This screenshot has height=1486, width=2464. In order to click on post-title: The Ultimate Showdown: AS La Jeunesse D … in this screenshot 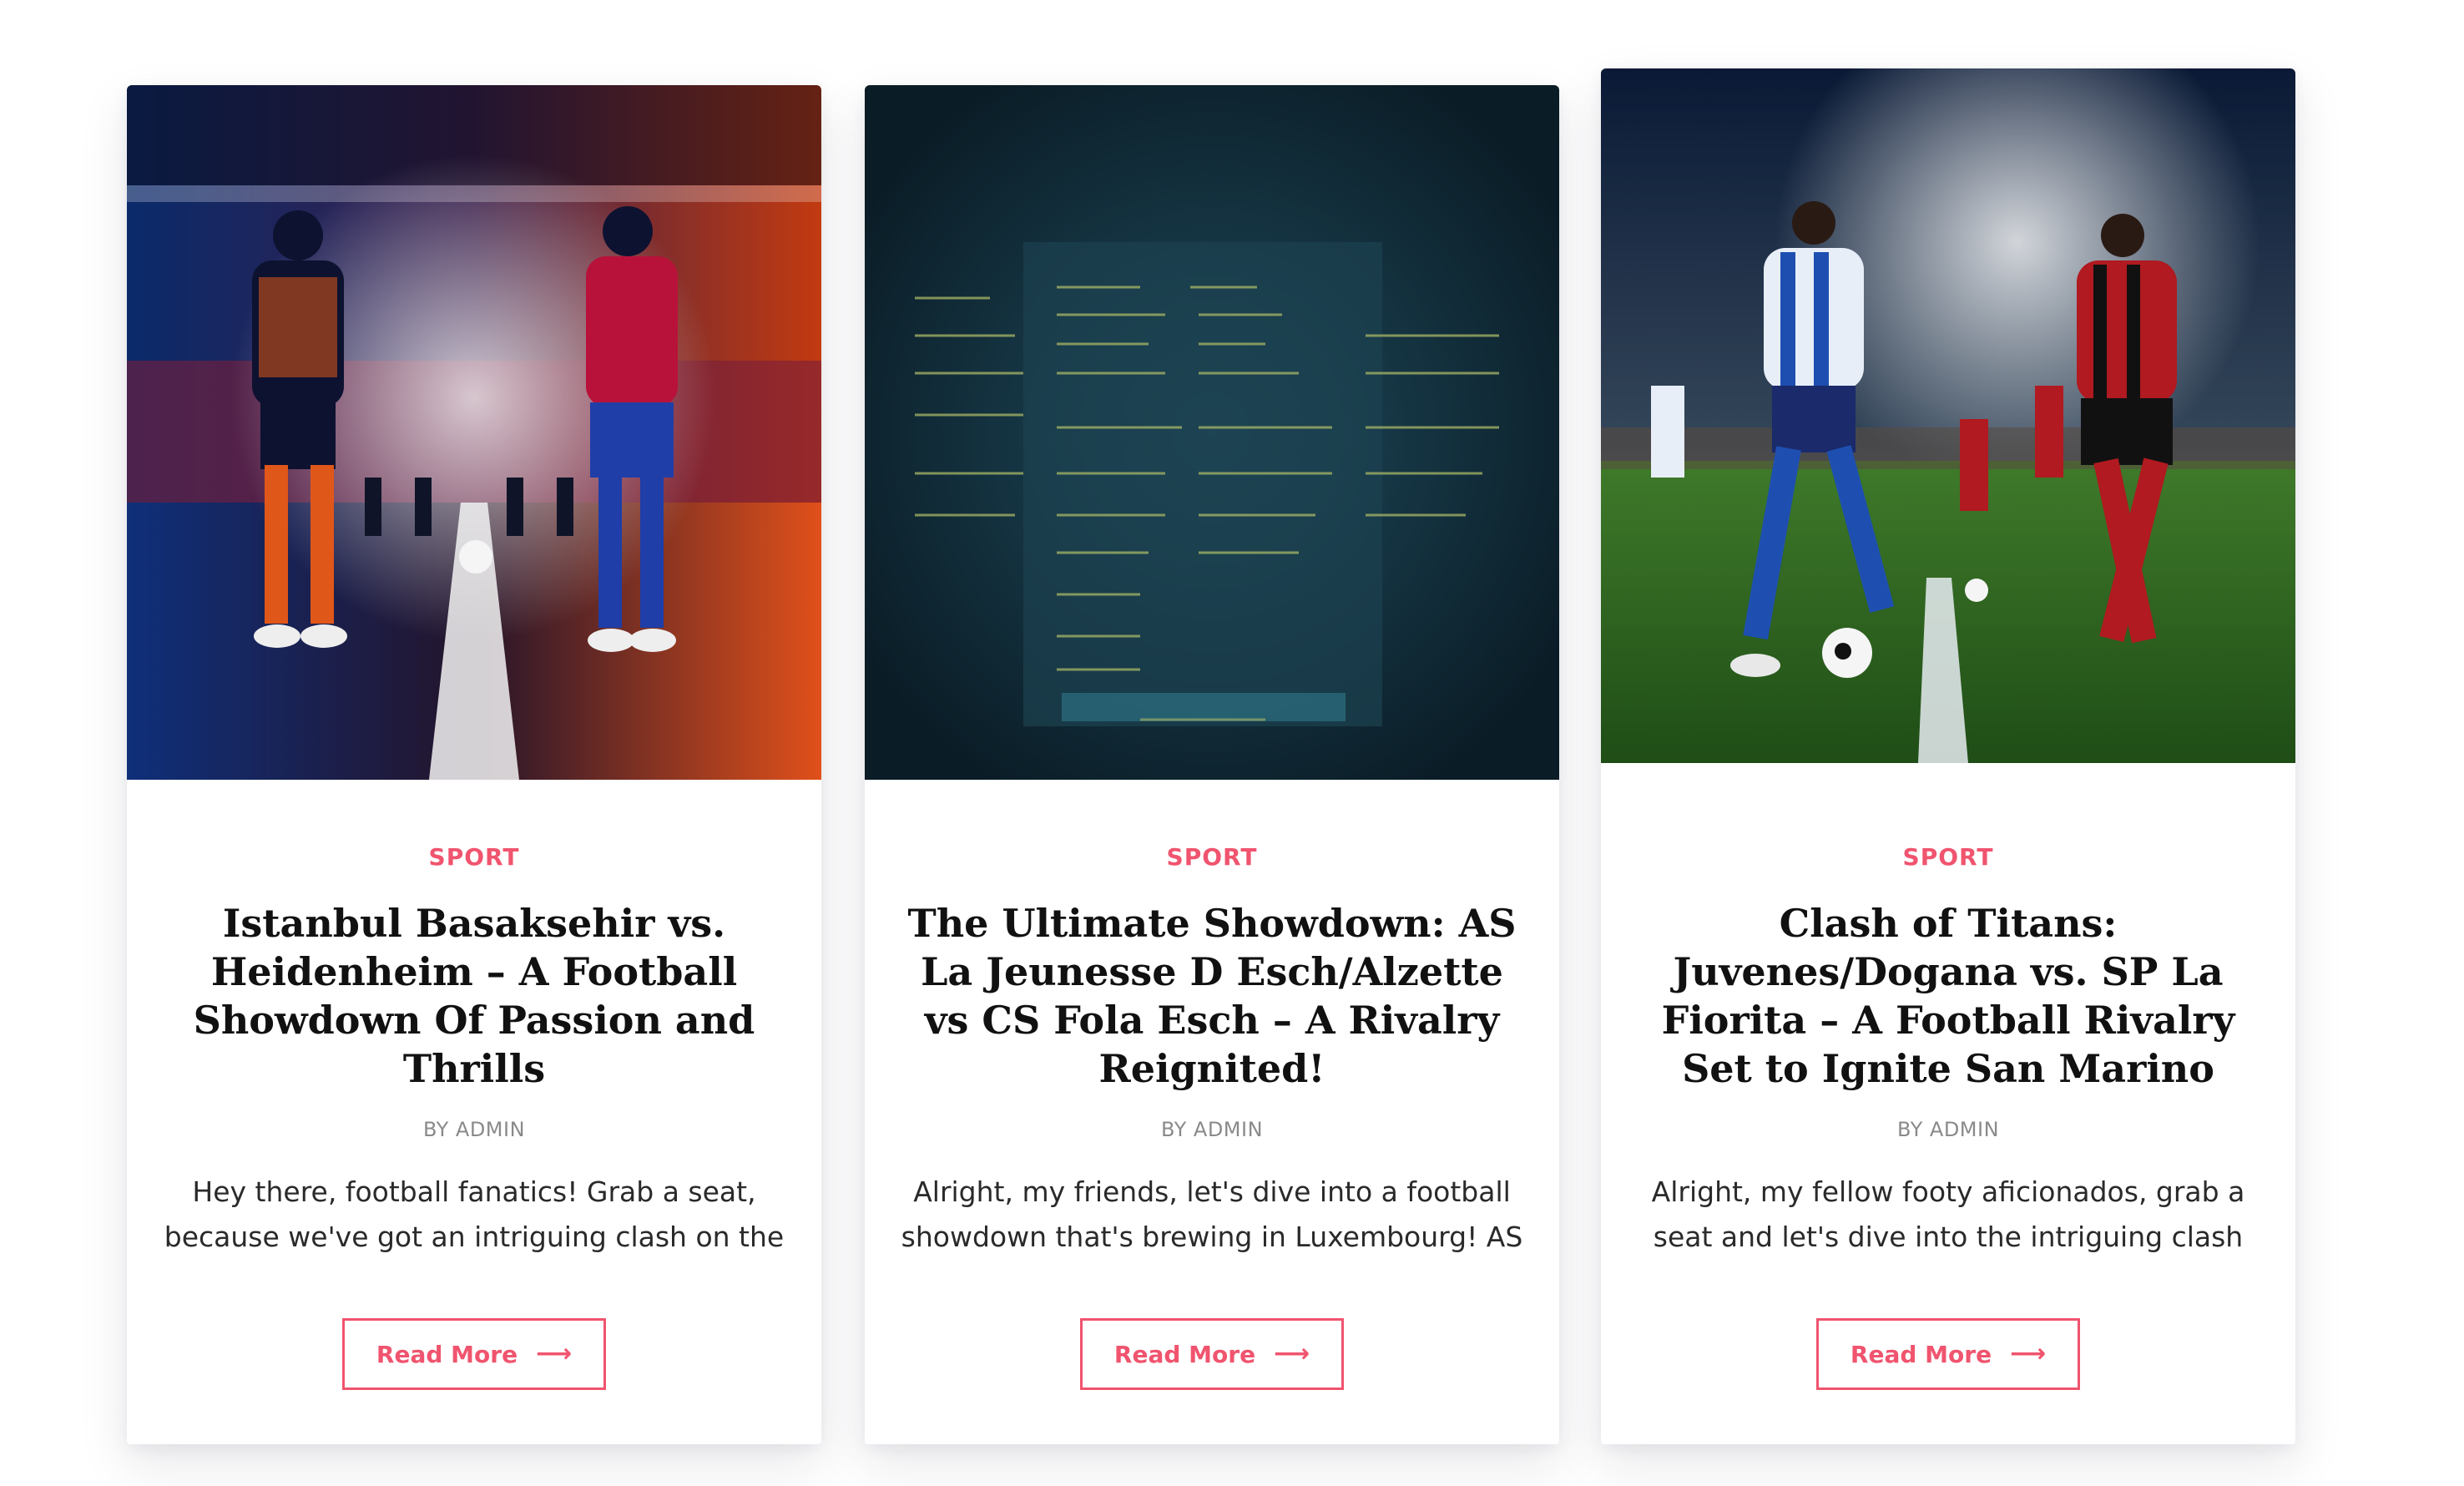, I will do `click(1212, 996)`.